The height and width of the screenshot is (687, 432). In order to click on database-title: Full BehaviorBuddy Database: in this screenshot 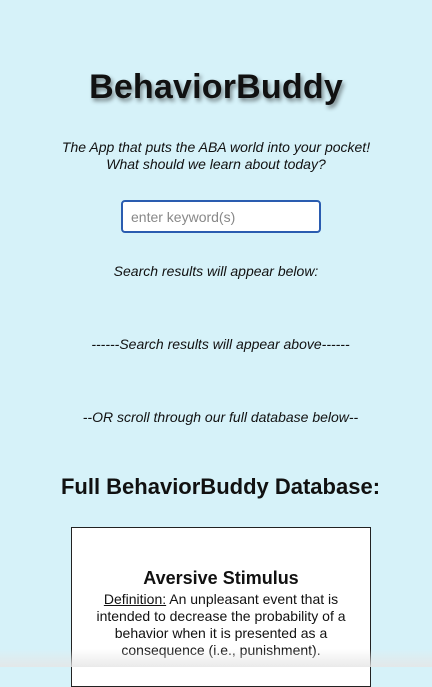, I will do `click(220, 486)`.